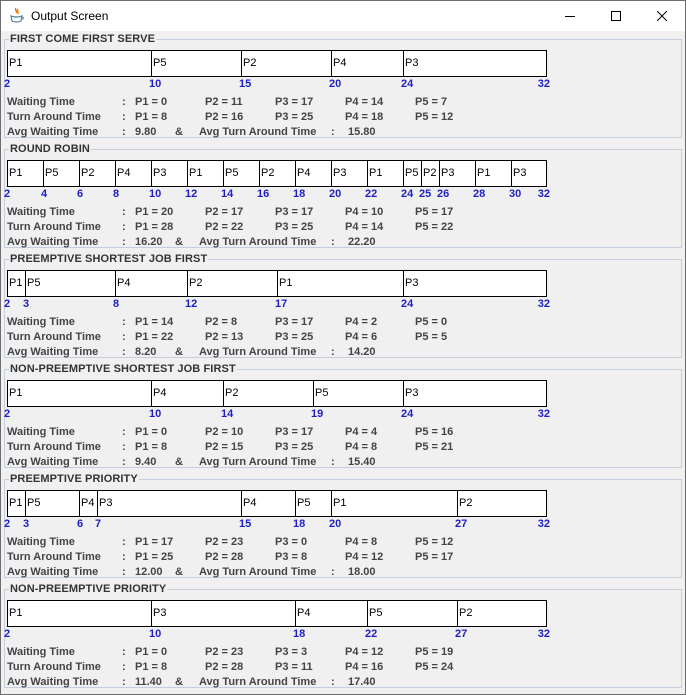  I want to click on minimize-button, so click(570, 16).